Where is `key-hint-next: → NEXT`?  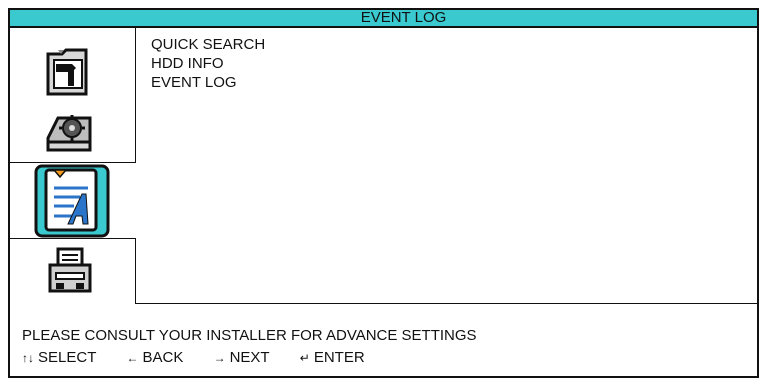 key-hint-next: → NEXT is located at coordinates (242, 357).